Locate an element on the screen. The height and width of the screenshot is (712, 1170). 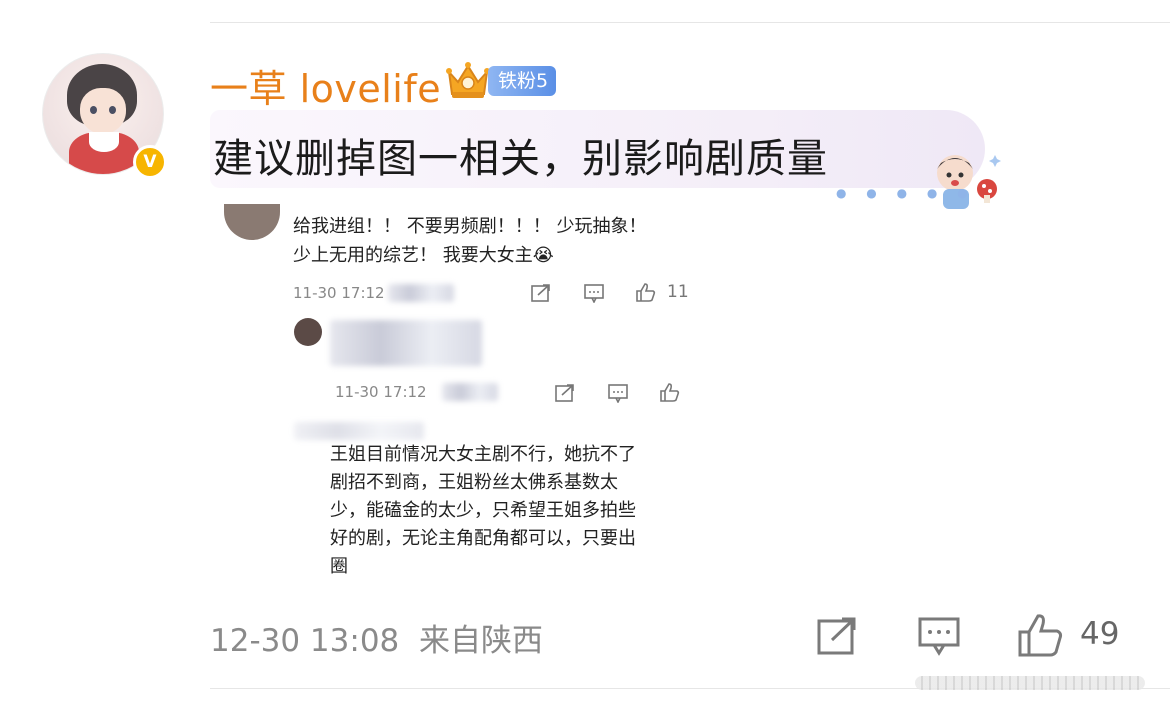
reply3-line1: 王姐目前情况大女主剧不行，她抗不了 is located at coordinates (483, 454).